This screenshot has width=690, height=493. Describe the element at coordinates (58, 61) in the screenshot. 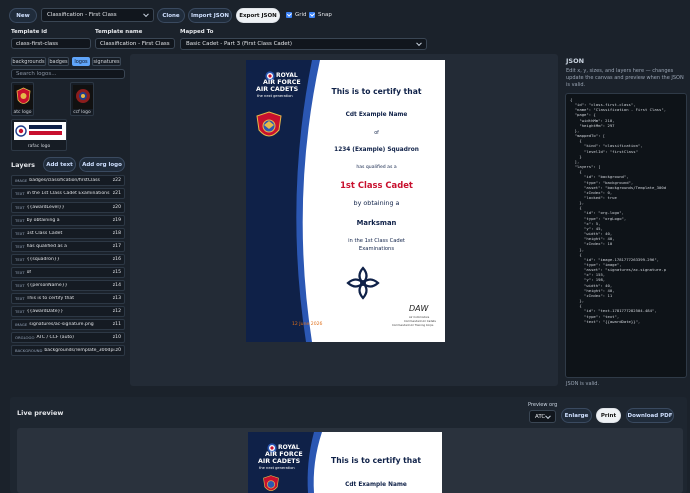

I see `tab-badges: badges` at that location.